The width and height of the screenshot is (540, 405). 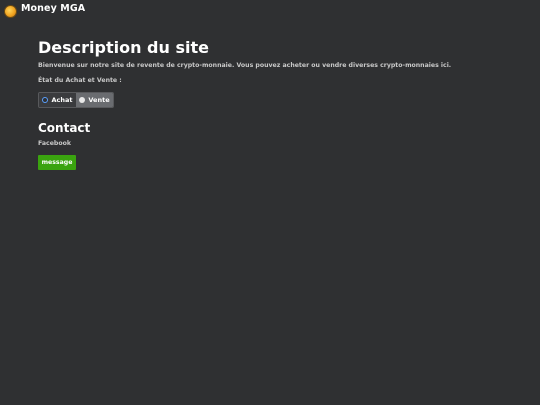 What do you see at coordinates (64, 128) in the screenshot?
I see `contact-heading: Contact` at bounding box center [64, 128].